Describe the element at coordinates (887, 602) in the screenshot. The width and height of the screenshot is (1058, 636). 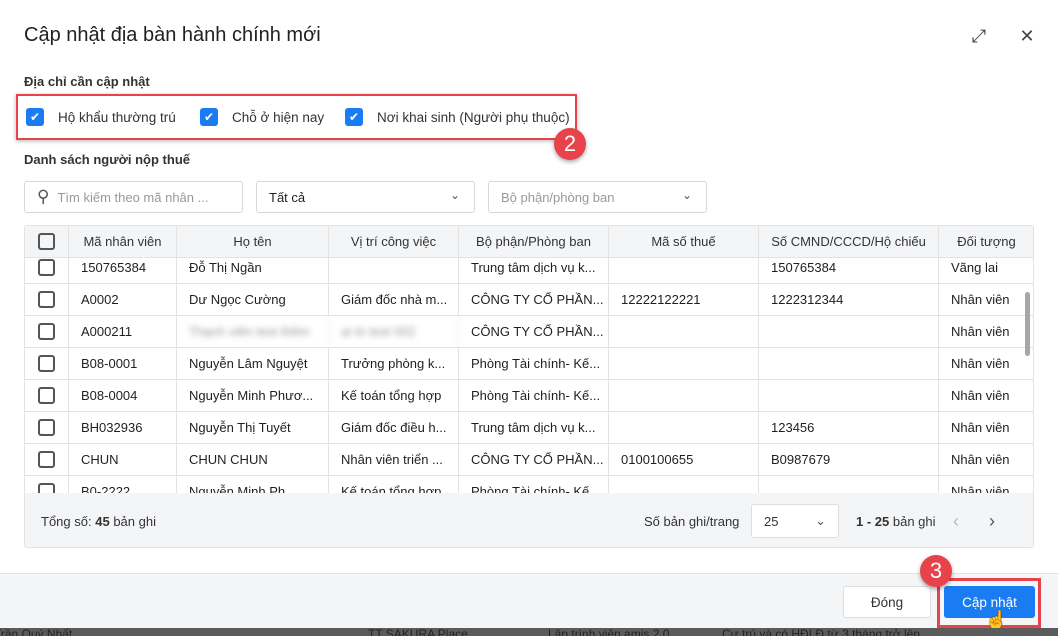
I see `close-button: Đóng` at that location.